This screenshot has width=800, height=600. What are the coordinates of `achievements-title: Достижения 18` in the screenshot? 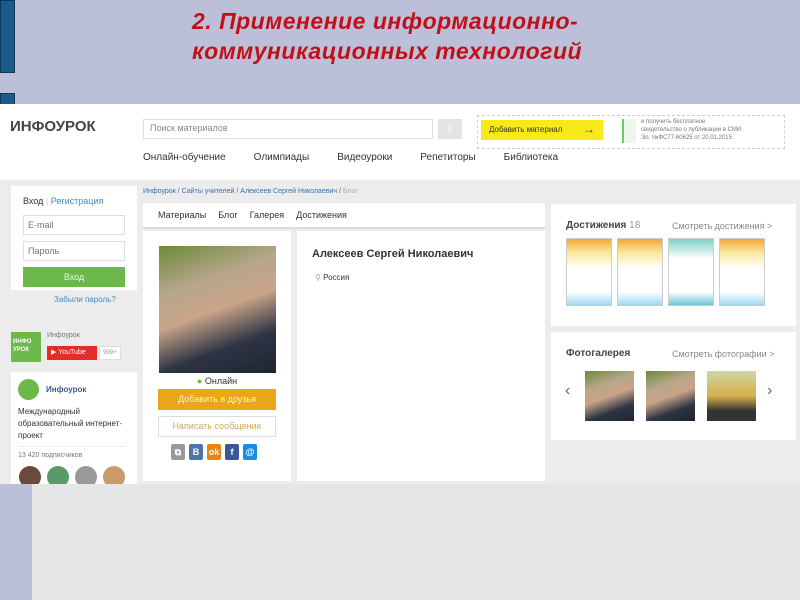 It's located at (603, 225).